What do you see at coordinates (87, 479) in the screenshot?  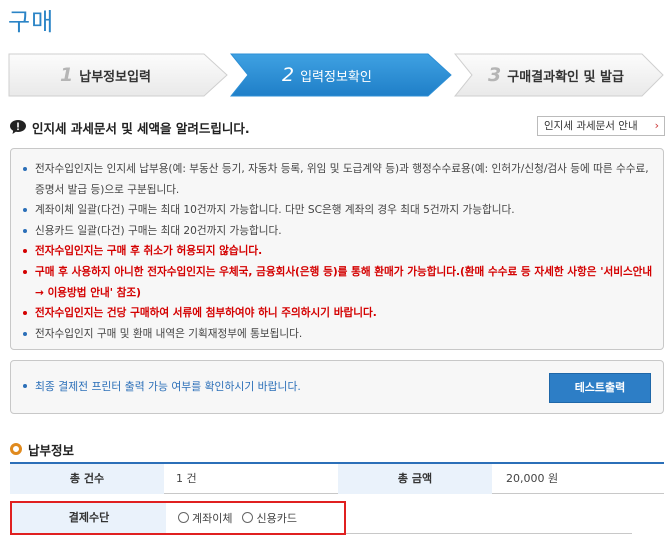 I see `total-count-label: 총 건수` at bounding box center [87, 479].